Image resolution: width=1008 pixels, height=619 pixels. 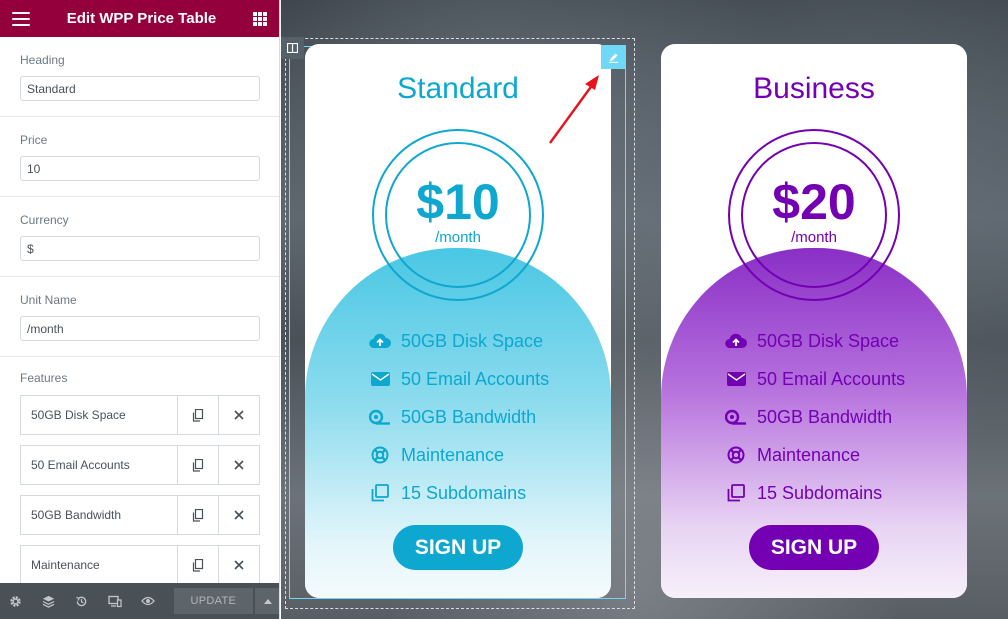 I want to click on feature-item-title: 50GB Bandwidth, so click(x=99, y=515).